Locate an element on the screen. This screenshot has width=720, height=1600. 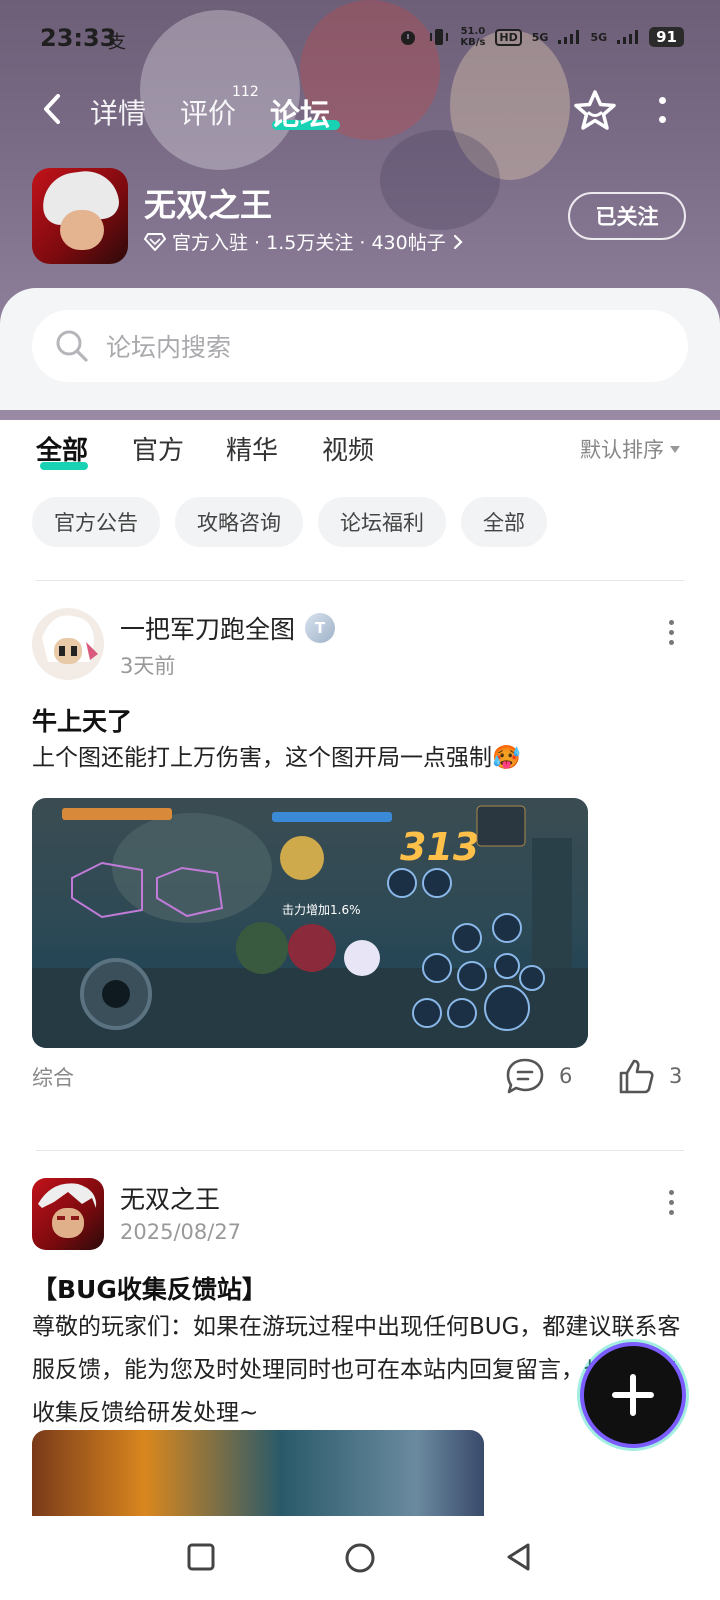
like-count: 3 is located at coordinates (649, 1076).